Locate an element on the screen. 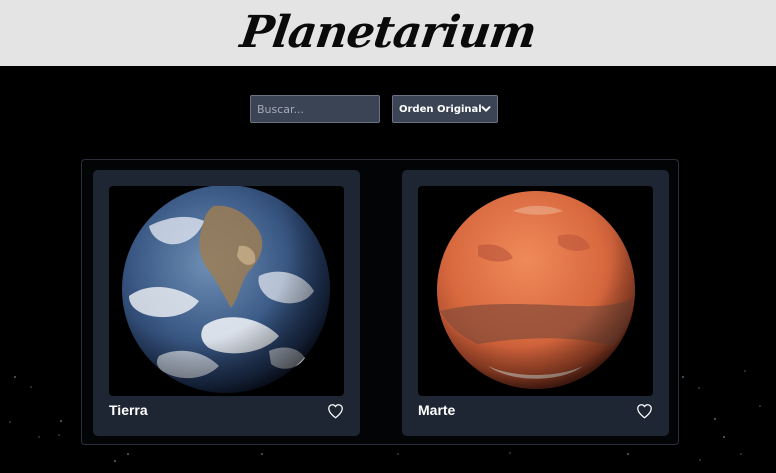 This screenshot has width=776, height=473. planet-name: Tierra is located at coordinates (128, 410).